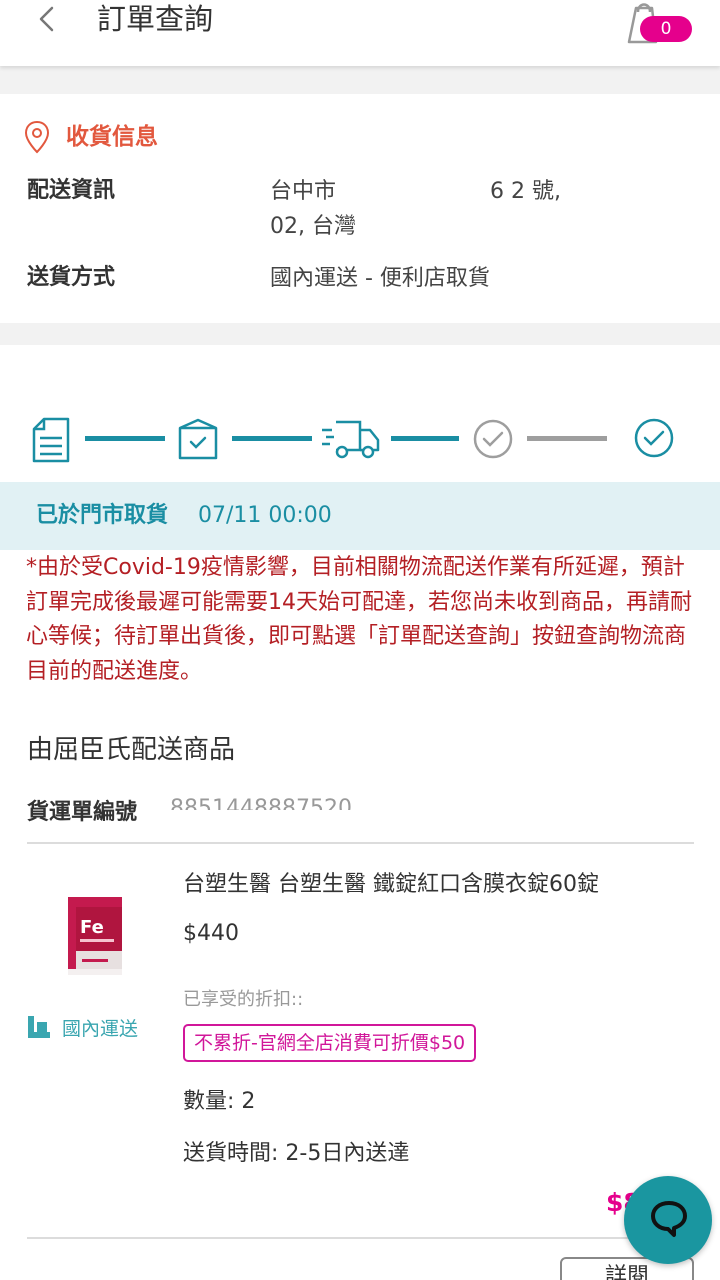 Image resolution: width=720 pixels, height=1280 pixels. What do you see at coordinates (71, 190) in the screenshot?
I see `delivery-info-label: 配送資訊` at bounding box center [71, 190].